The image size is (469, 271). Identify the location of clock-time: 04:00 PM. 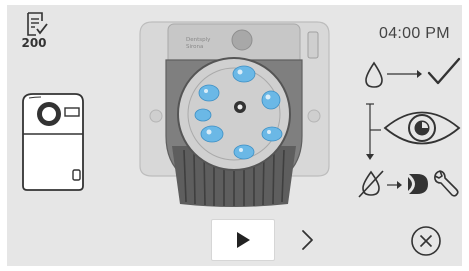
(414, 33).